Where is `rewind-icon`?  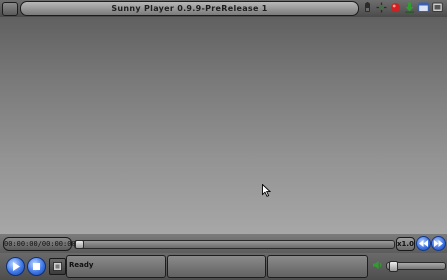
rewind-icon is located at coordinates (423, 243).